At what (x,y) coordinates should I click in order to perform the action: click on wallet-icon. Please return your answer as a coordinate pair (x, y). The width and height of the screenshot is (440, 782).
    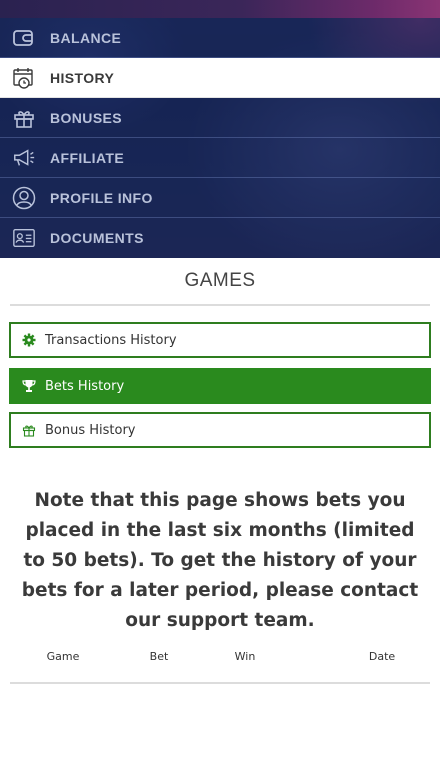
    Looking at the image, I should click on (24, 38).